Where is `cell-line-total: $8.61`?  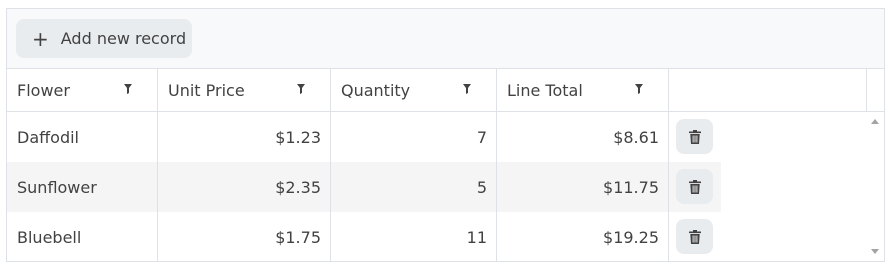
cell-line-total: $8.61 is located at coordinates (583, 137).